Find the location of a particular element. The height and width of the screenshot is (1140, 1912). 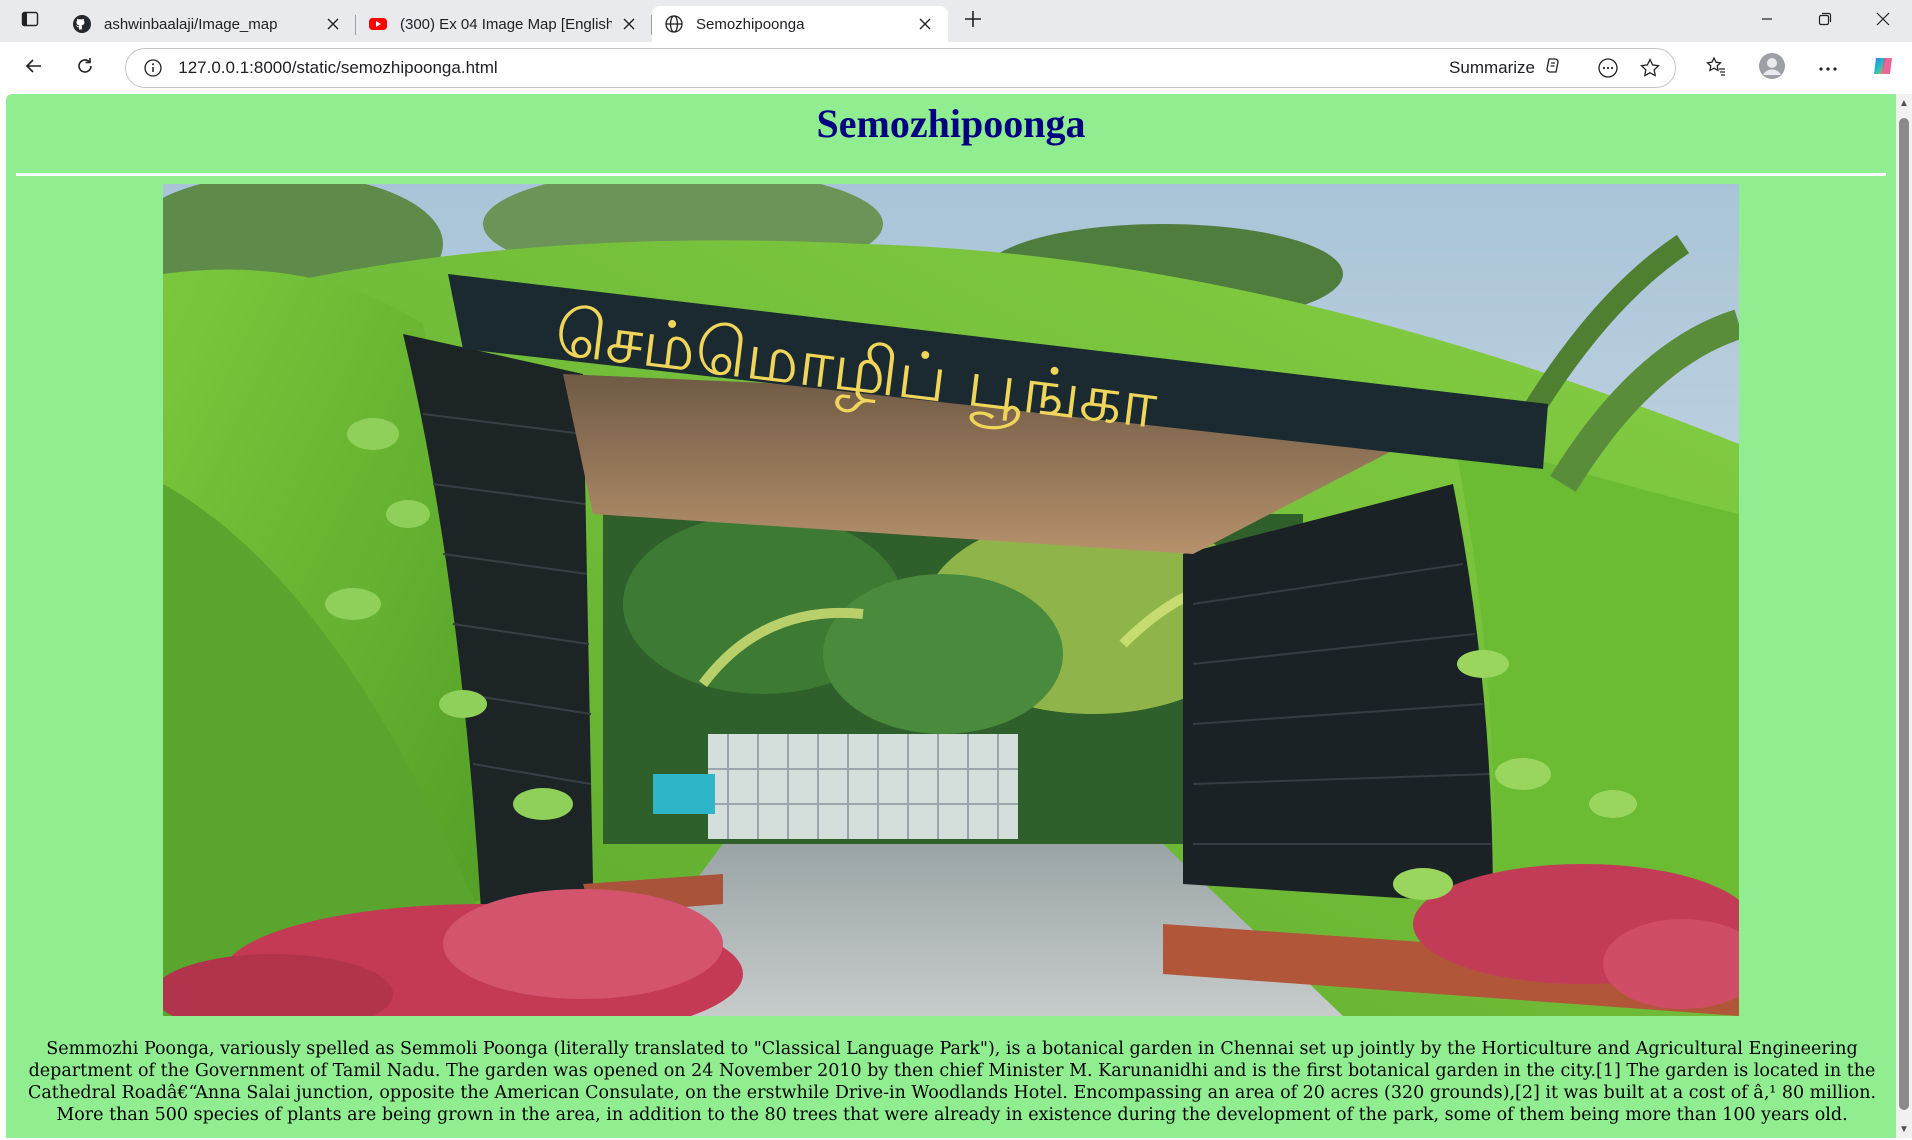

restore-button is located at coordinates (1825, 21).